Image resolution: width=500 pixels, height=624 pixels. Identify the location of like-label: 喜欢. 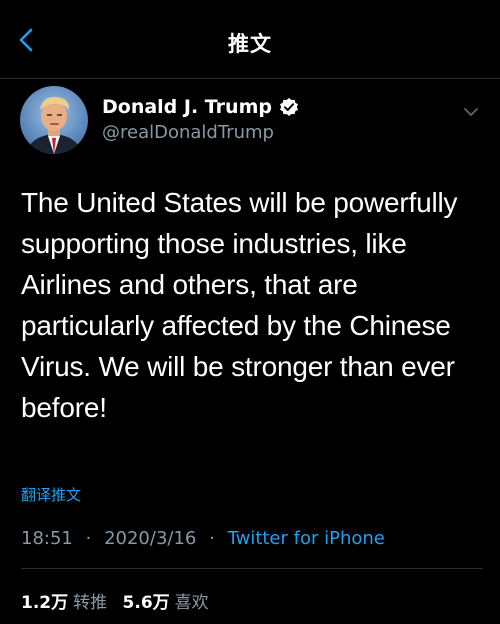
(192, 603).